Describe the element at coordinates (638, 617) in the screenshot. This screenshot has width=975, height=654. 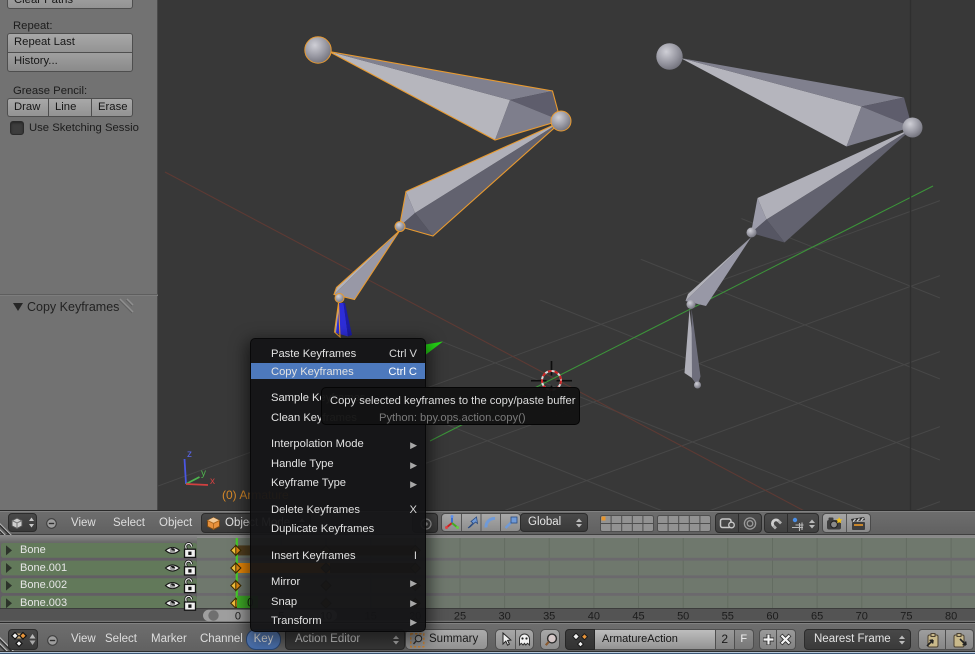
I see `svg-text: 45` at that location.